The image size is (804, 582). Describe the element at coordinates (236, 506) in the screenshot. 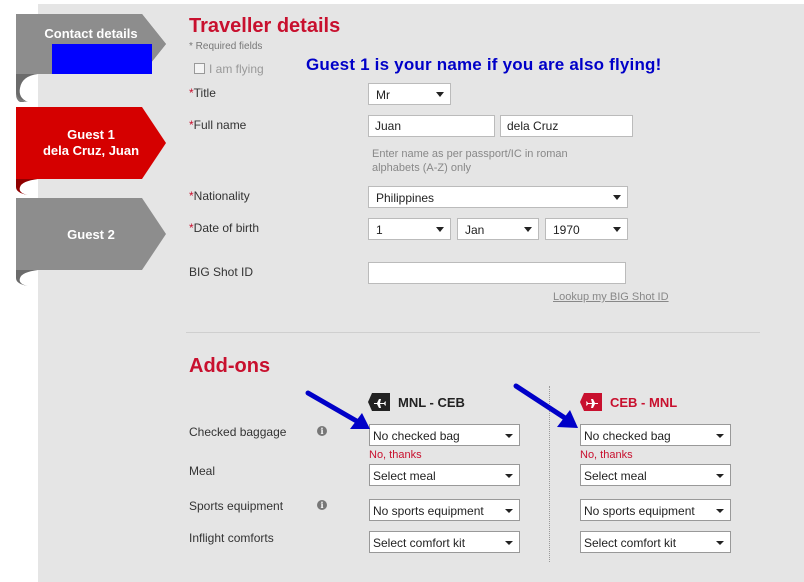

I see `sports-equipment-label: Sports equipment` at that location.